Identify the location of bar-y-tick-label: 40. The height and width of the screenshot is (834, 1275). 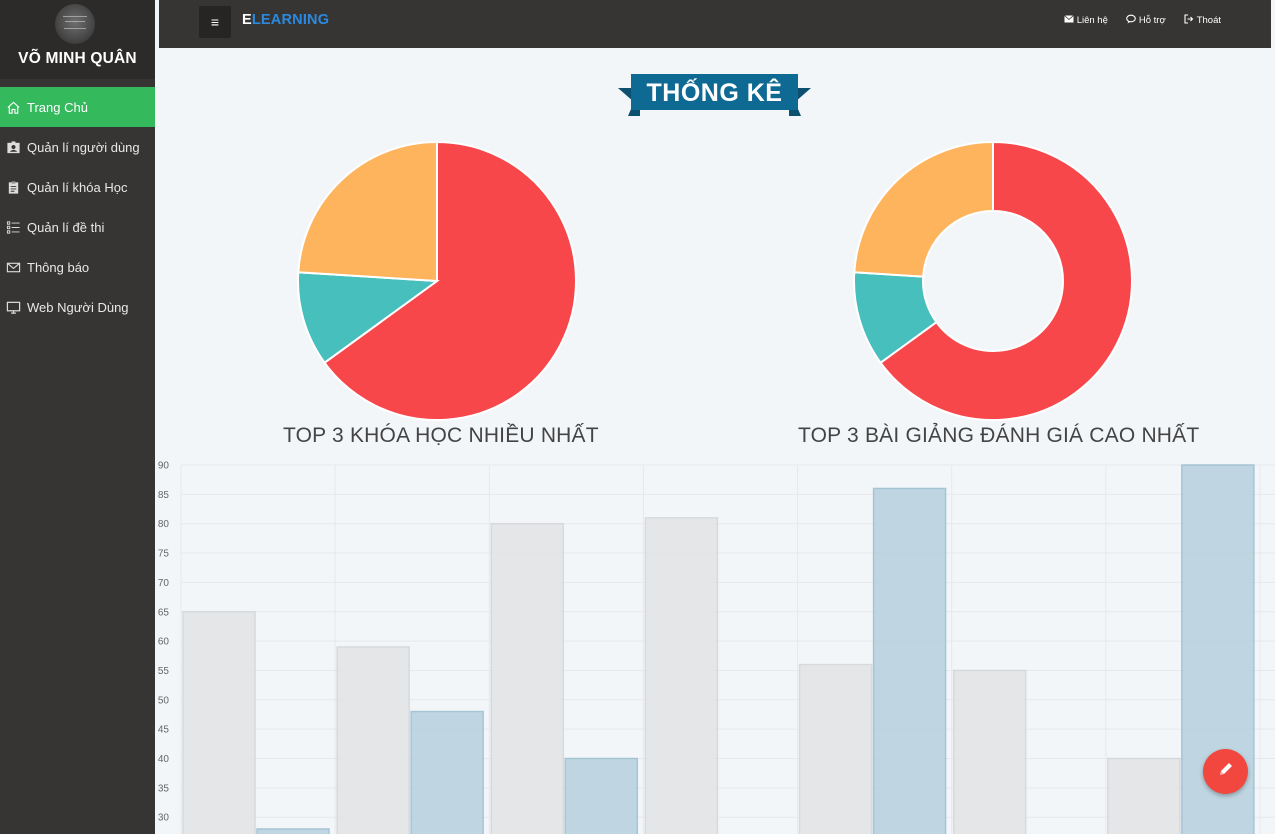
(164, 759).